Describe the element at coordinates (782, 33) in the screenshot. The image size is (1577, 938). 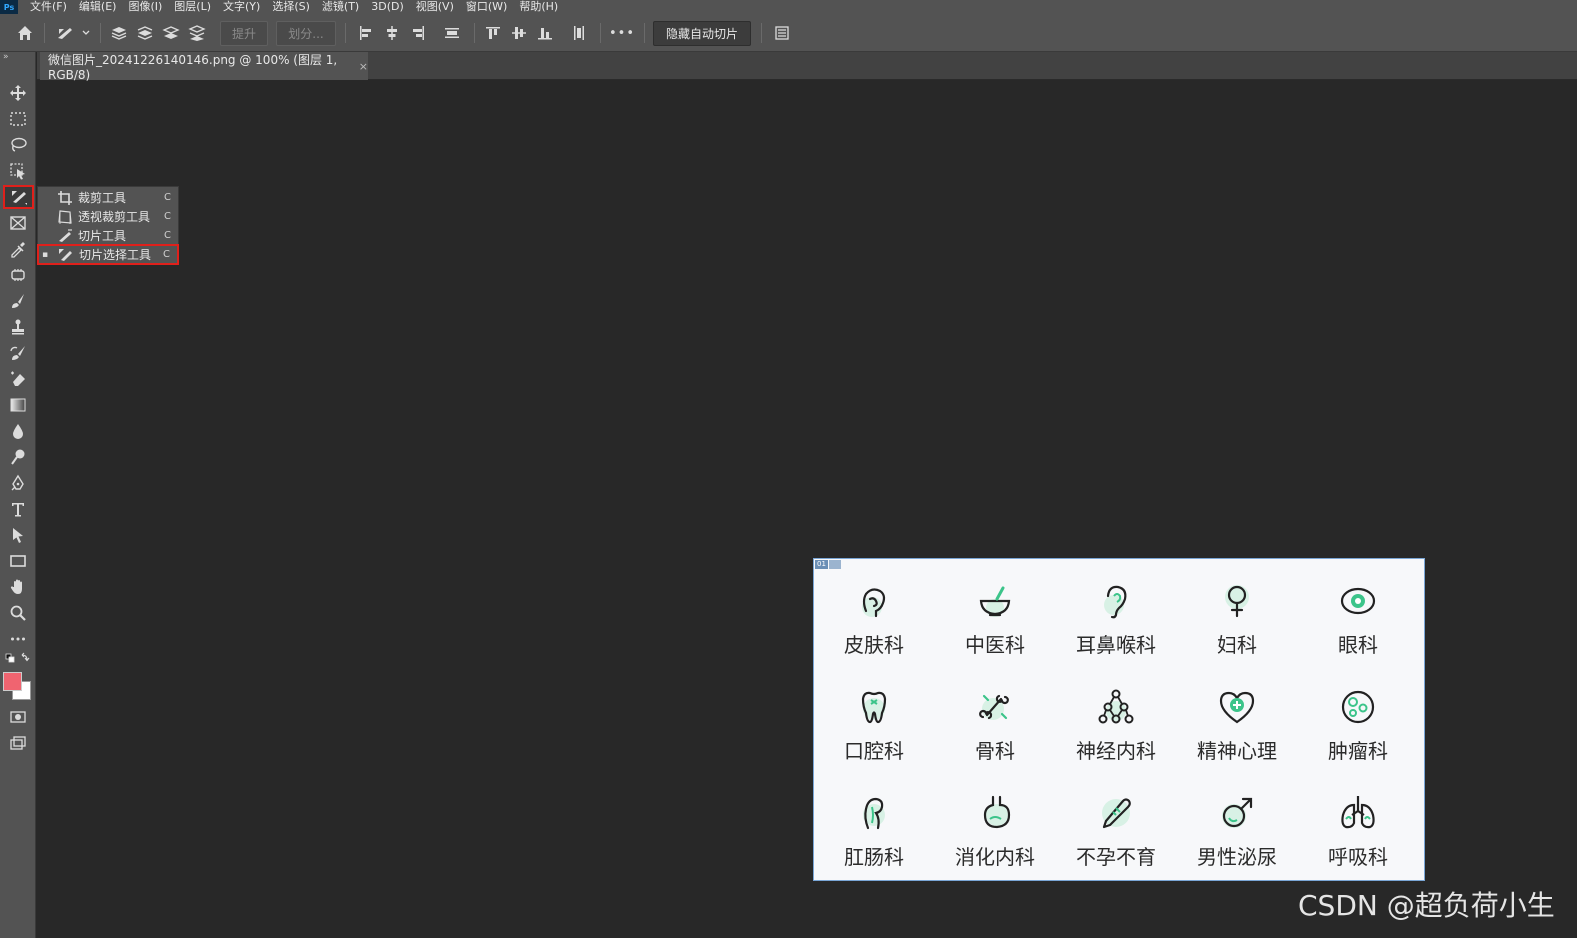
I see `slice-options-icon` at that location.